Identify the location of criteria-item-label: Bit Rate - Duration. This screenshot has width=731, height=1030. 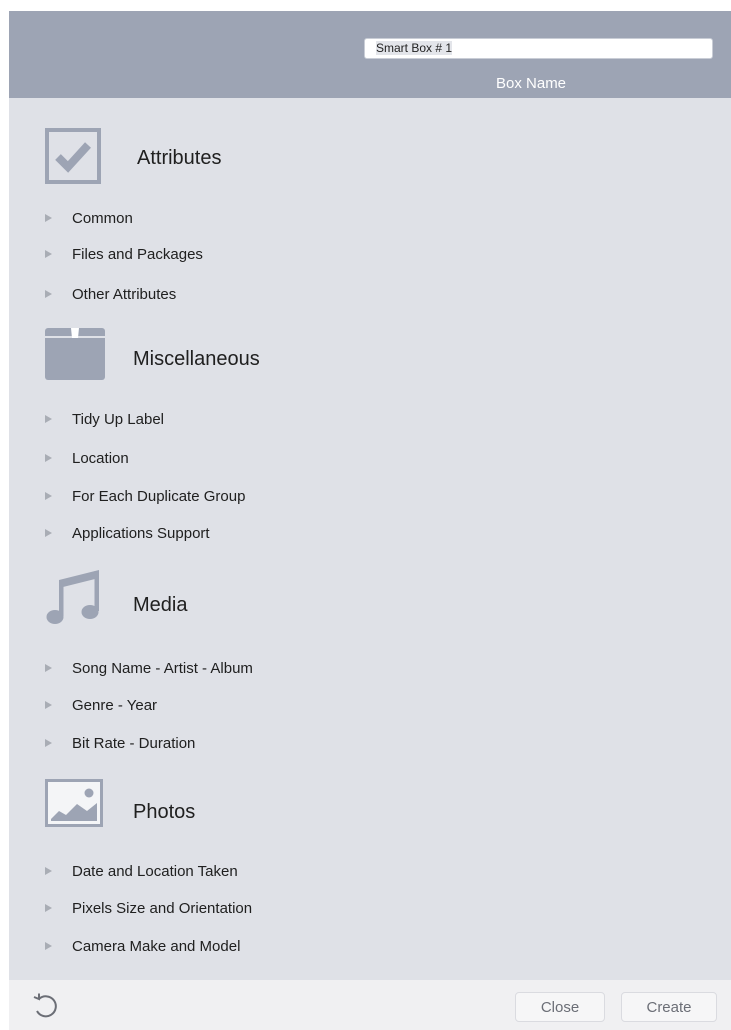
(134, 743).